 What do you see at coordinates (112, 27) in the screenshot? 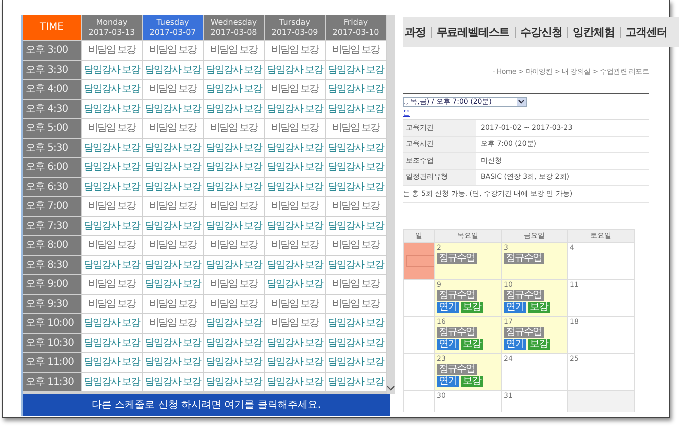
I see `day-header: Monday 2017-03-13` at bounding box center [112, 27].